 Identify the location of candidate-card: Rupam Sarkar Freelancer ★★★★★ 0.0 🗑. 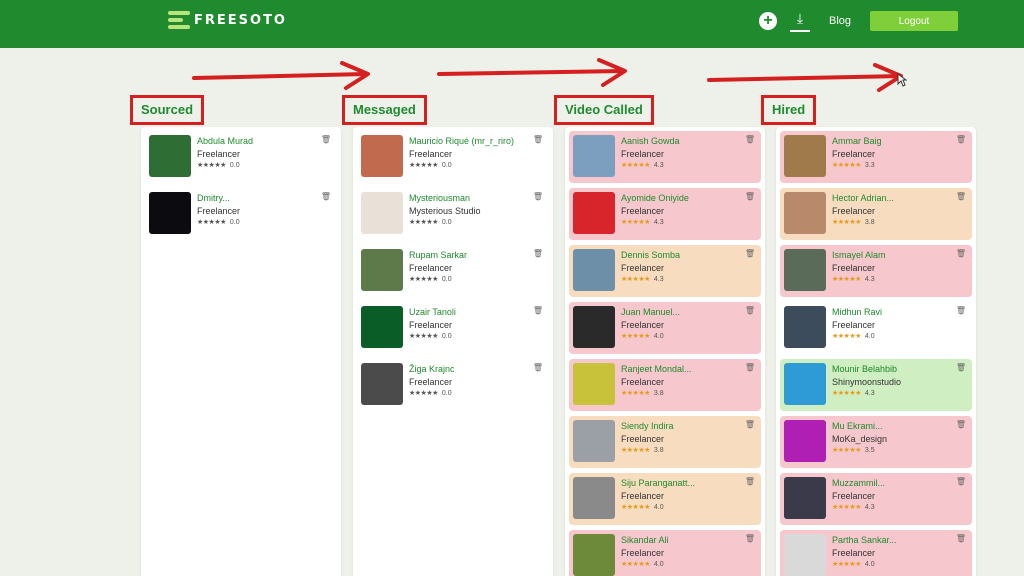
(453, 271).